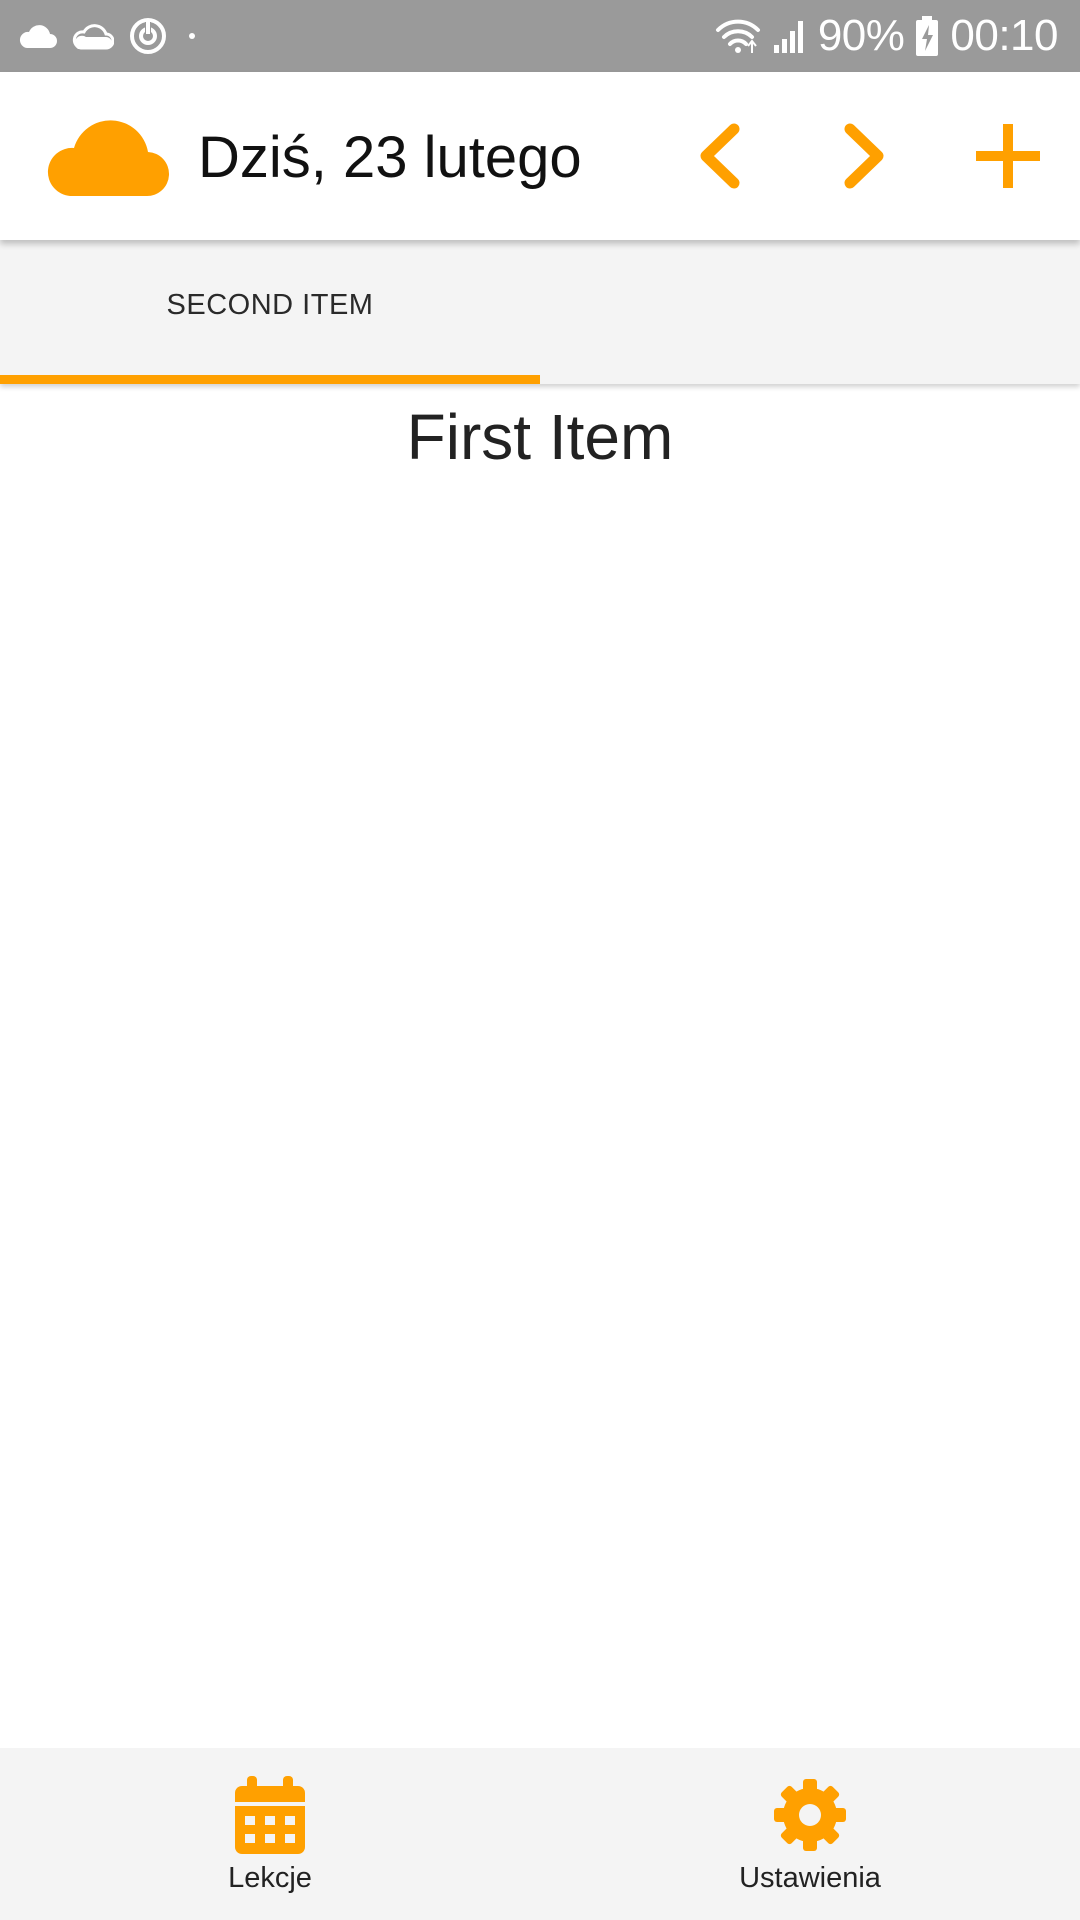 The width and height of the screenshot is (1080, 1920). I want to click on bottom-nav: Lekcje Ustawienia, so click(540, 1834).